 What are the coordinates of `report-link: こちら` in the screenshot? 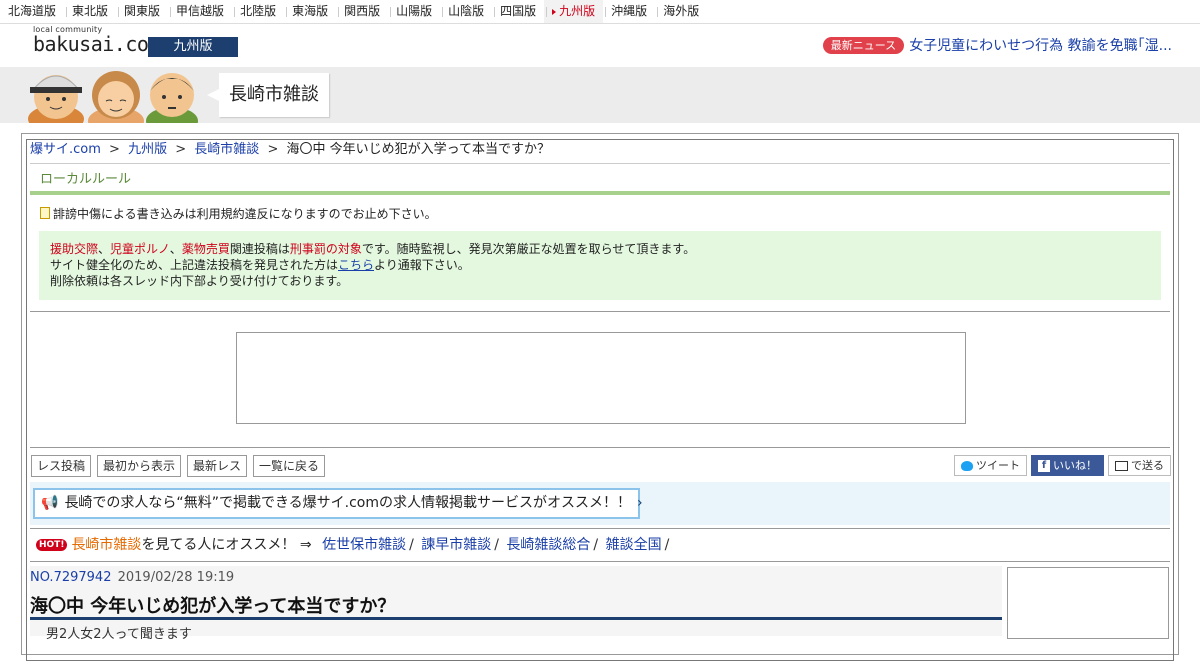 It's located at (356, 265).